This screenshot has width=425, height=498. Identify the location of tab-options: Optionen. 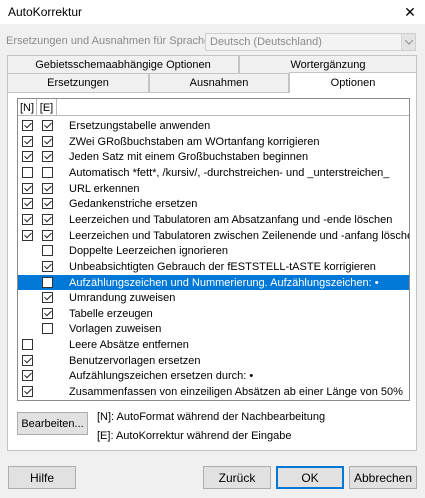
(353, 82).